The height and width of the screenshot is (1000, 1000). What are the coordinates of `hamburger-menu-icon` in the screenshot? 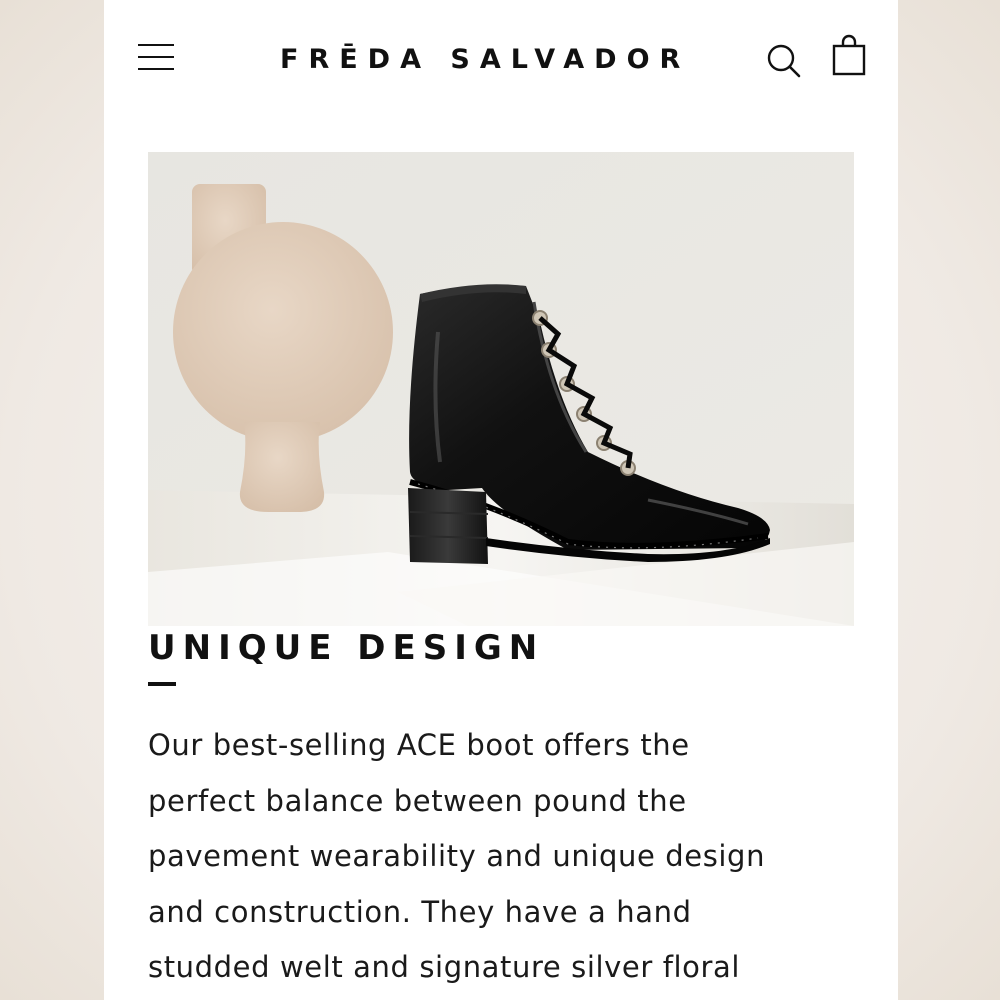 It's located at (156, 56).